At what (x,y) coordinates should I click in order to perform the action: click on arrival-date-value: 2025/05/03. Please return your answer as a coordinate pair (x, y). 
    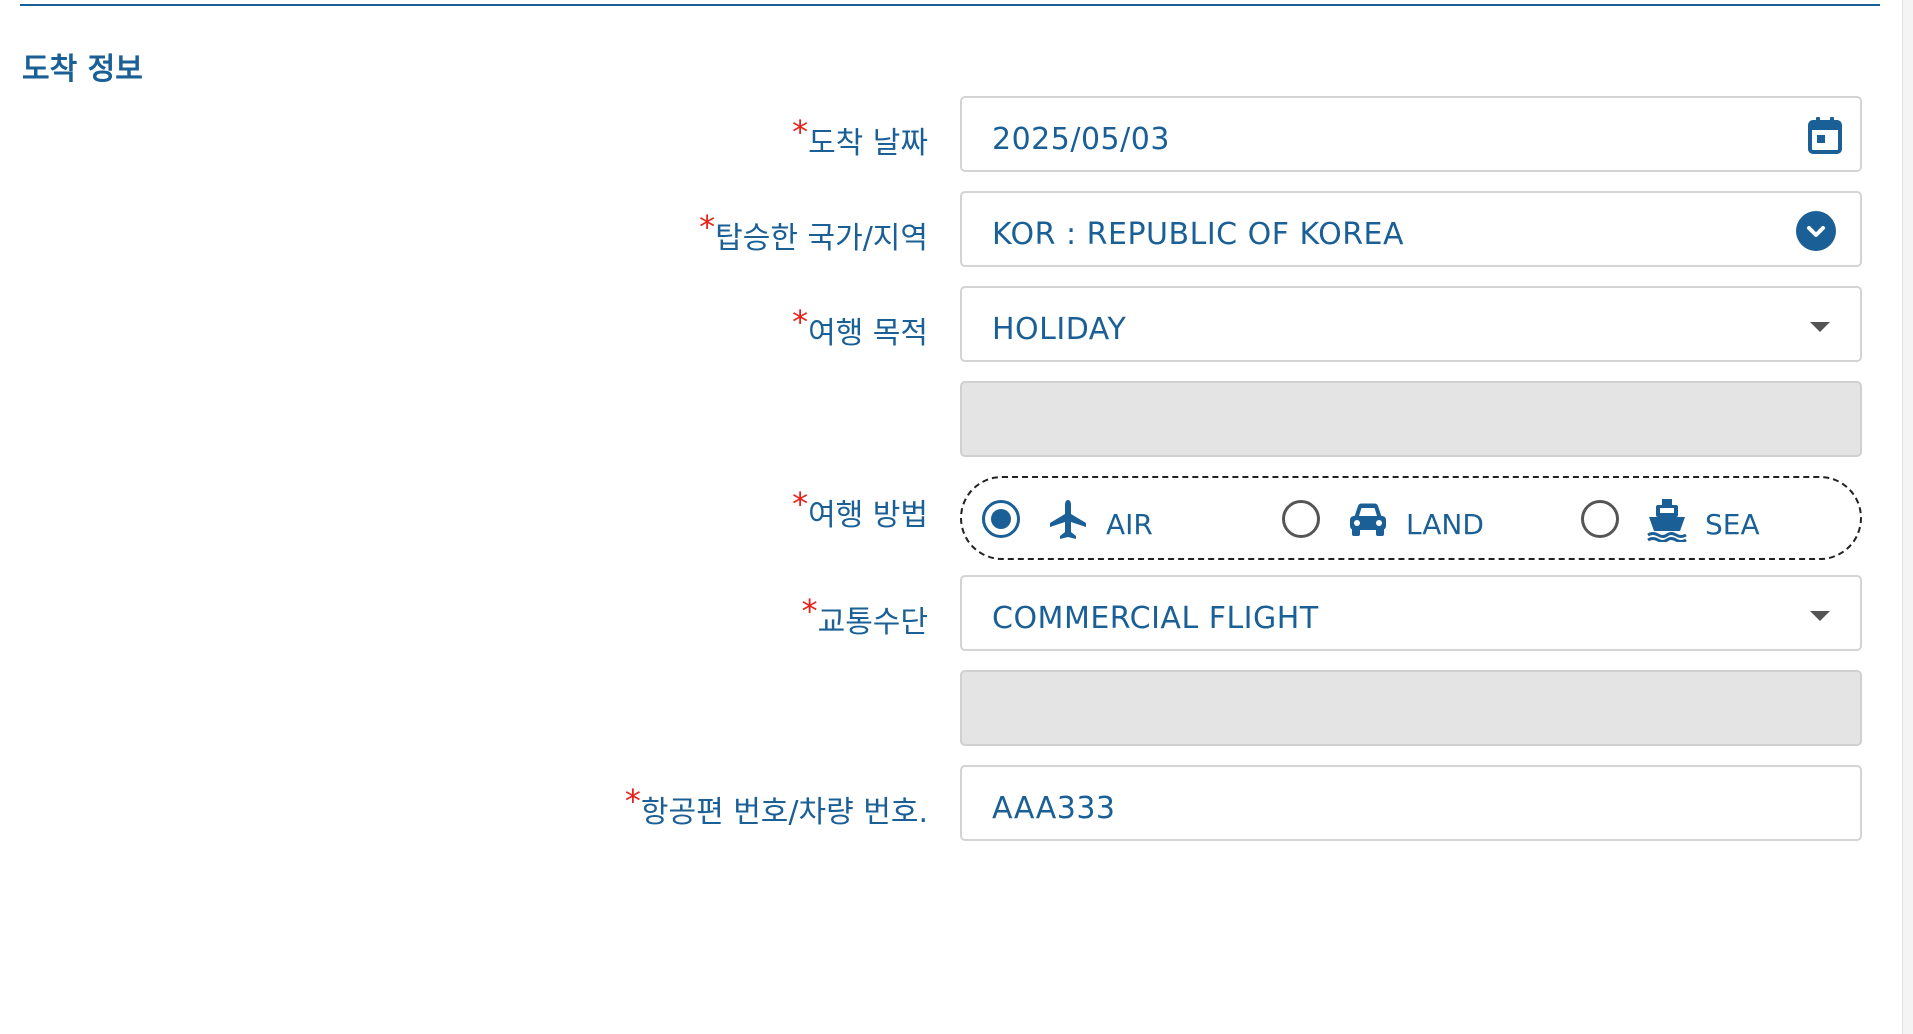
    Looking at the image, I should click on (1081, 139).